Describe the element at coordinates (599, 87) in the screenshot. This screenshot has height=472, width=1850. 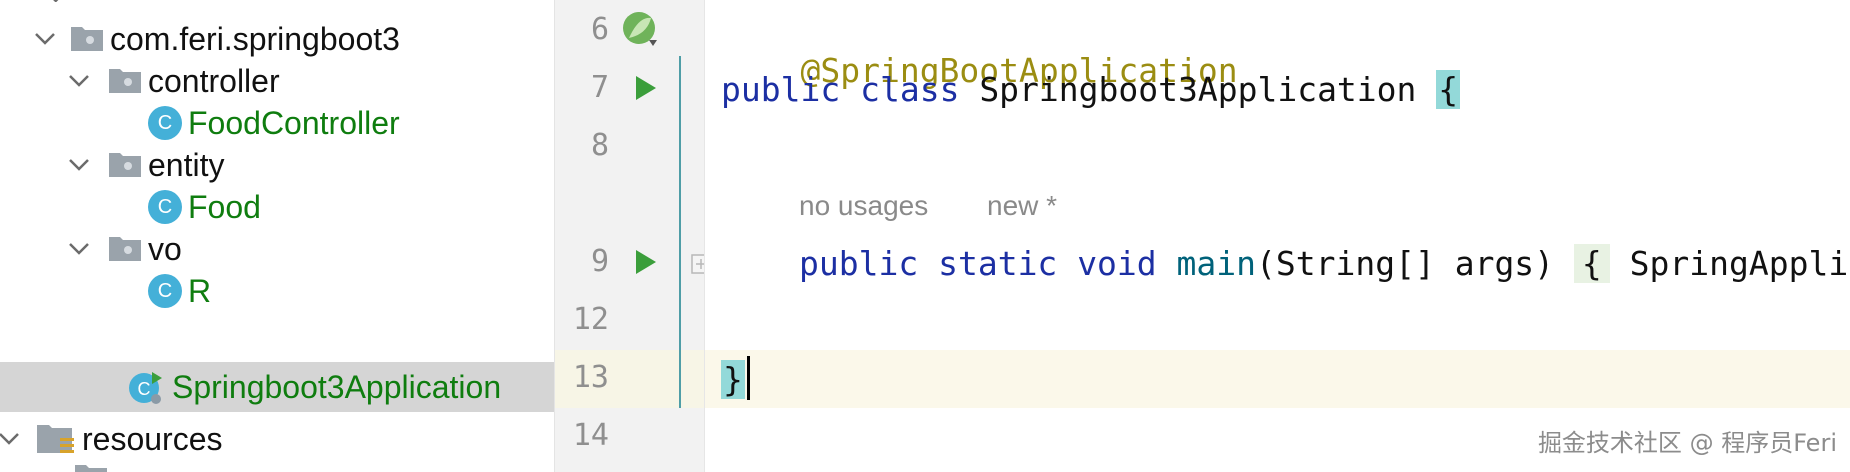
I see `line-number: 7` at that location.